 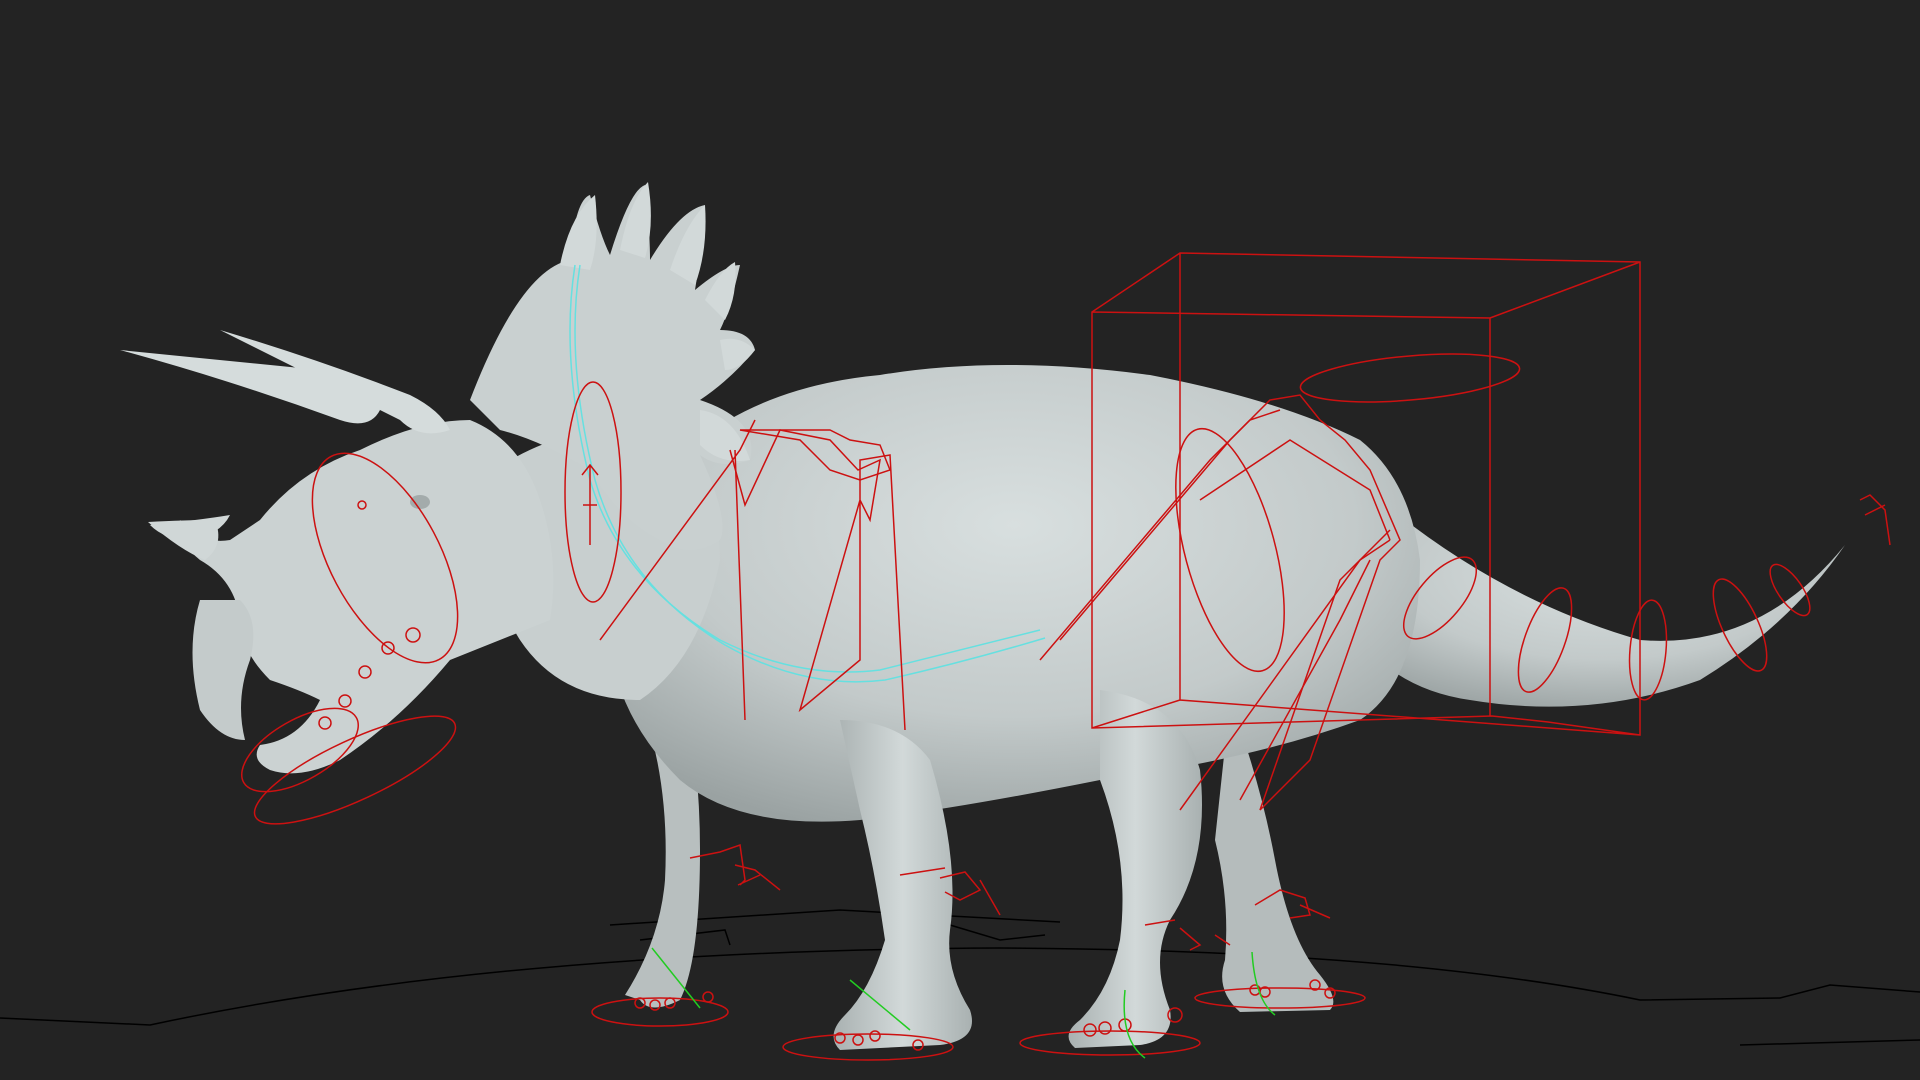 What do you see at coordinates (1410, 377) in the screenshot?
I see `torso-control` at bounding box center [1410, 377].